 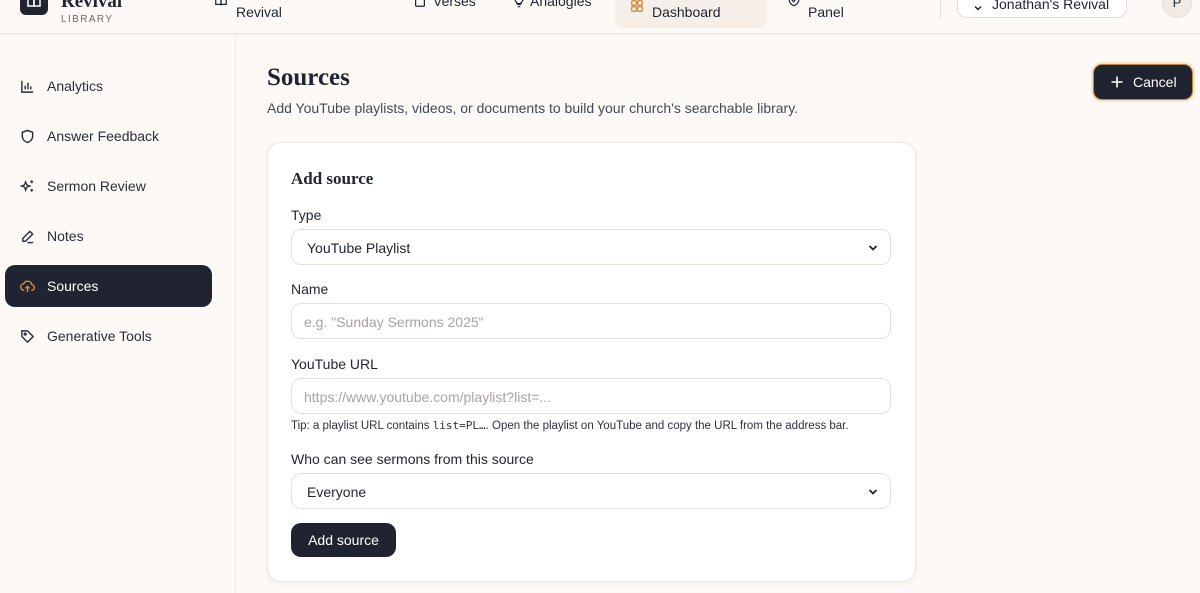 I want to click on brand-subtitle: LIBRARY, so click(x=87, y=19).